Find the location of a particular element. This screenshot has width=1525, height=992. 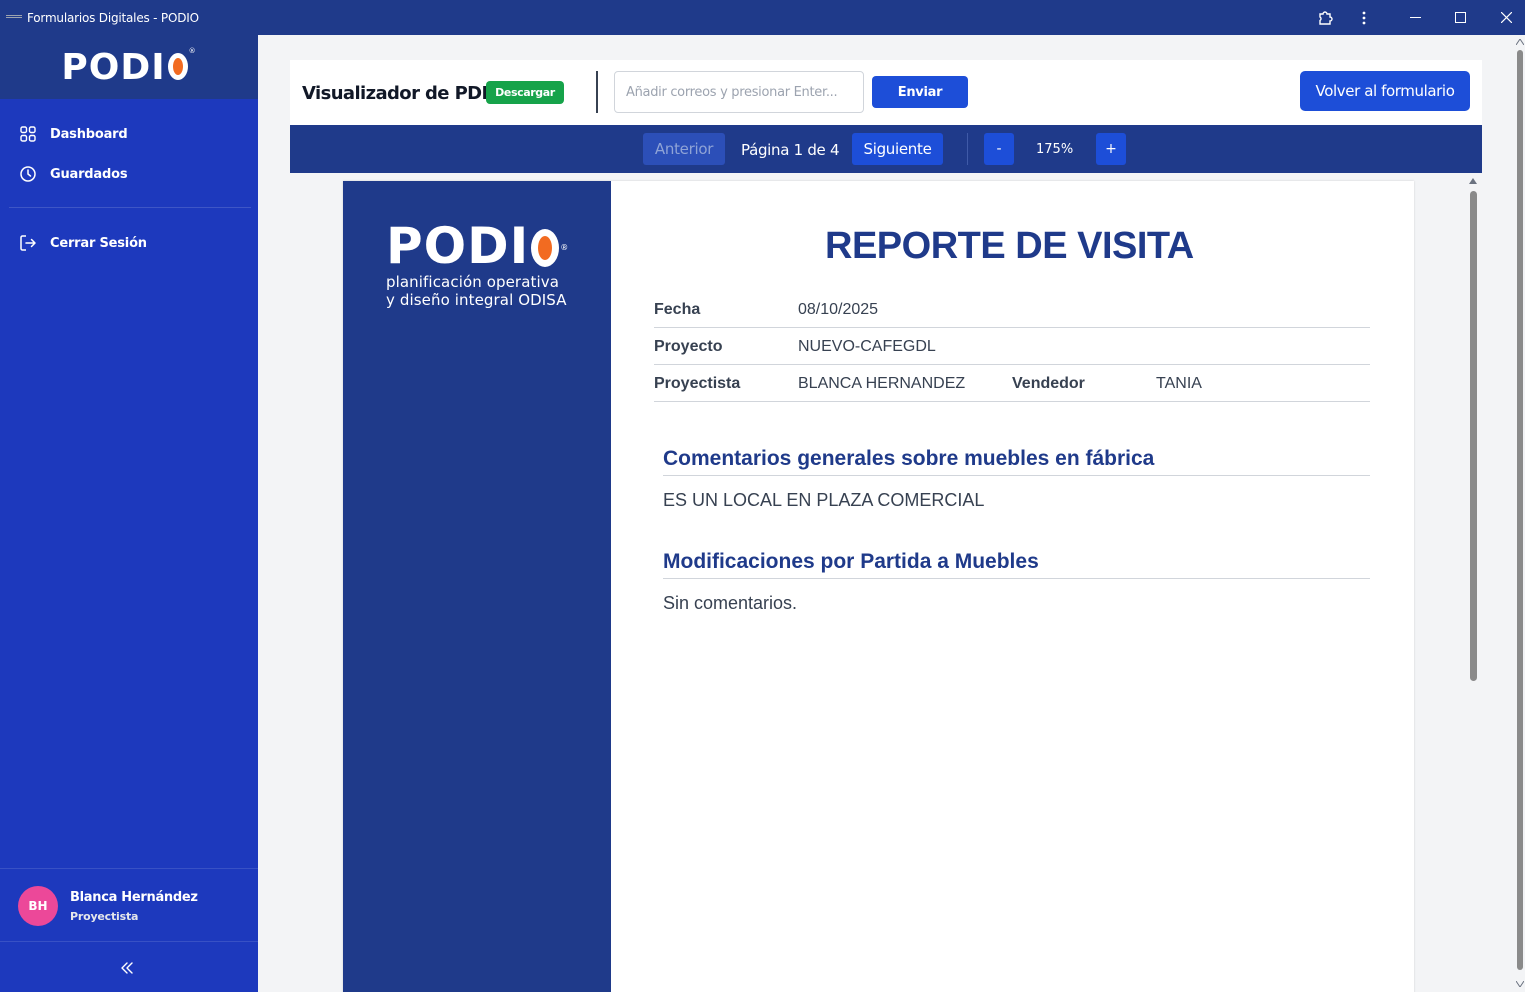

sidebar-item-dashboard: Dashboard is located at coordinates (73, 134).